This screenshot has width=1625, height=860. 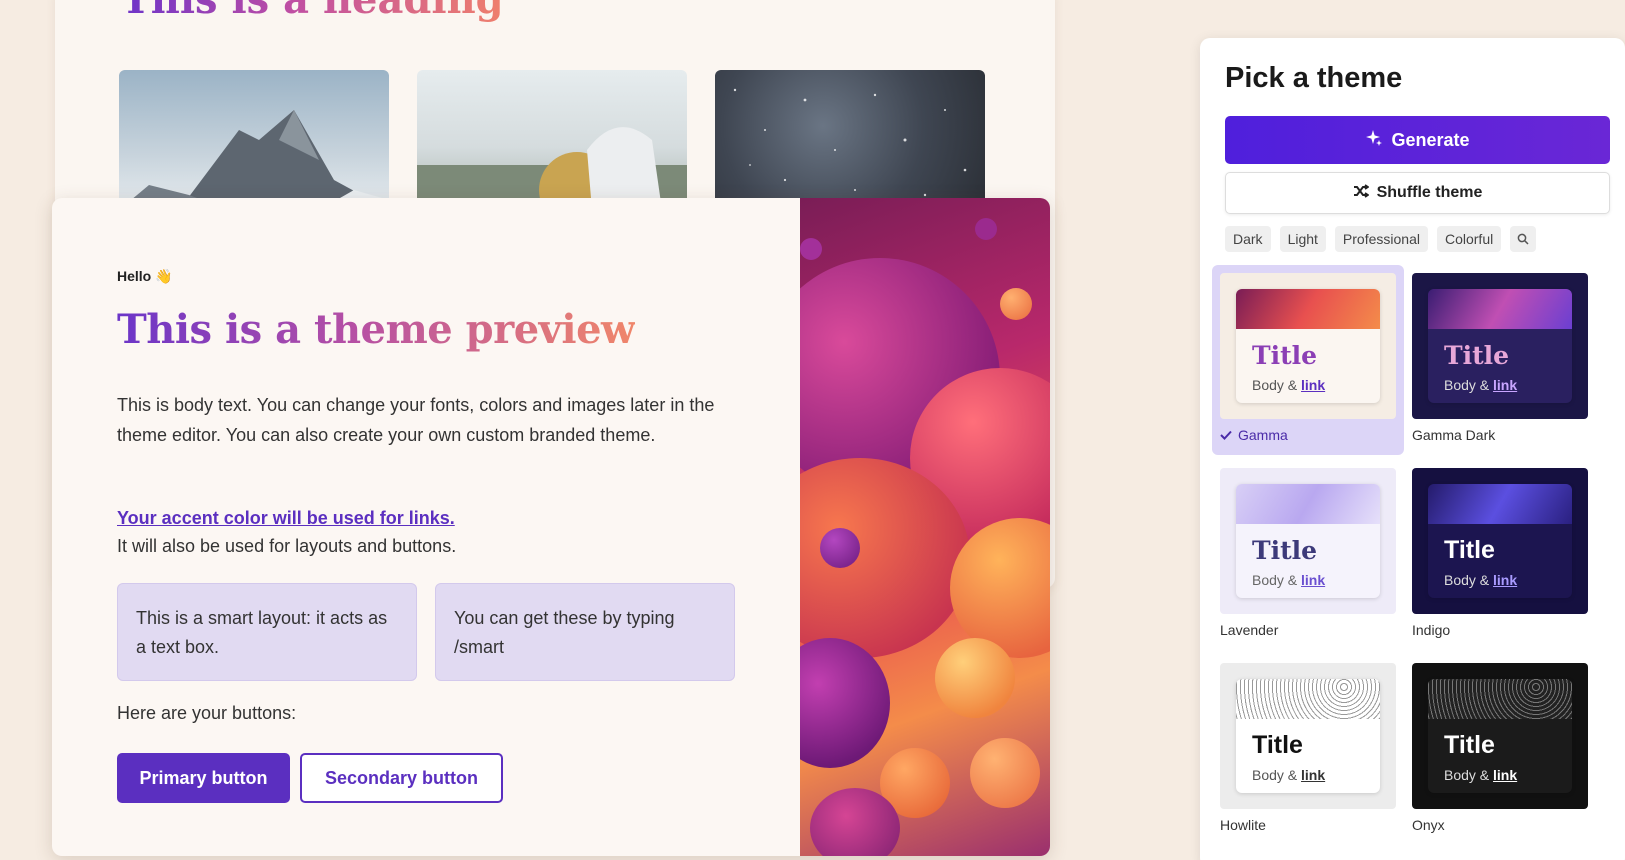 I want to click on theme-card-lavender: Title Body & link Lavender, so click(x=1315, y=553).